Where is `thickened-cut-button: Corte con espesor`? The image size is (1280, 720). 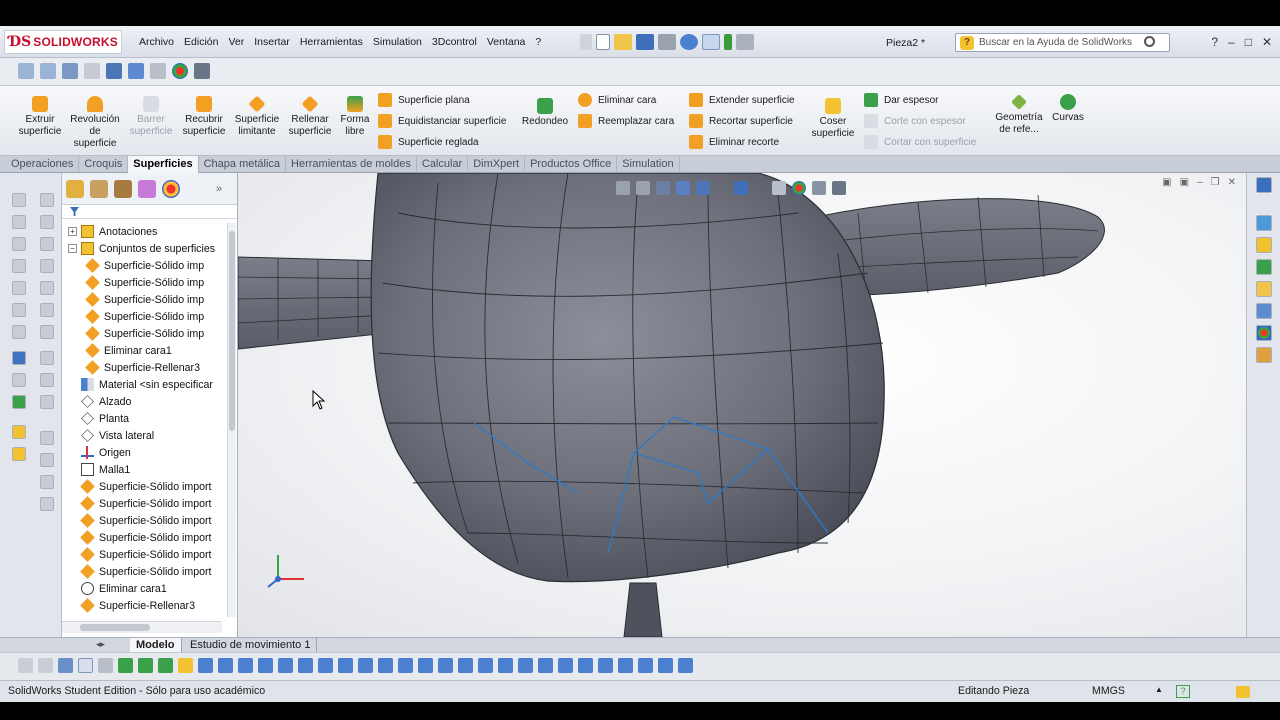 thickened-cut-button: Corte con espesor is located at coordinates (915, 121).